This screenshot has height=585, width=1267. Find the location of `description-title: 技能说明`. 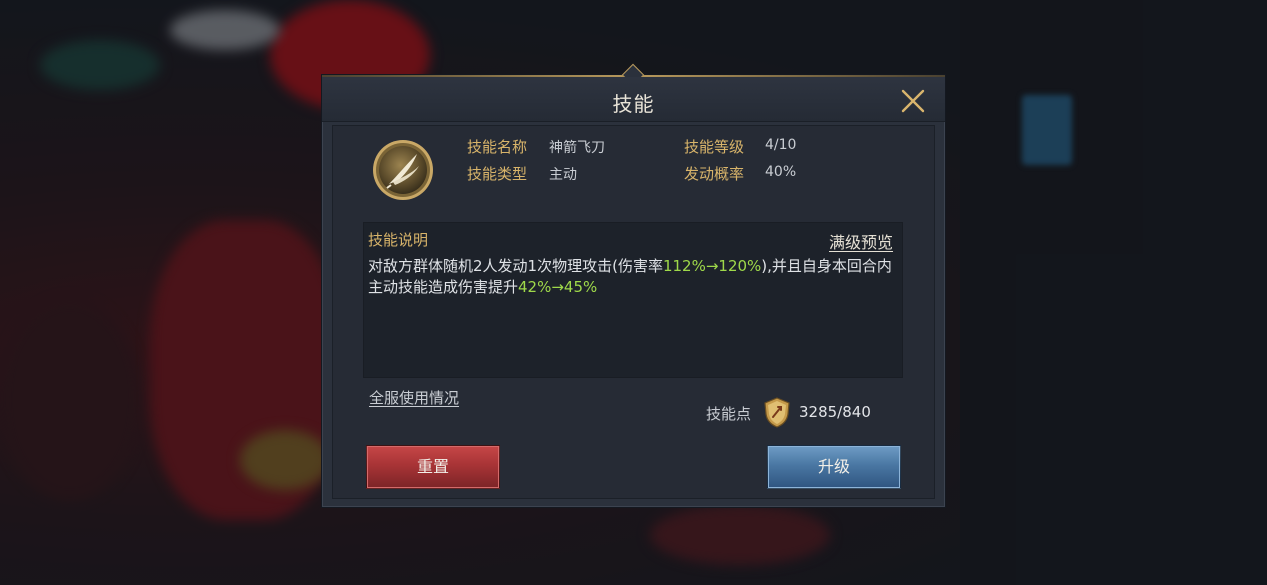

description-title: 技能说明 is located at coordinates (398, 240).